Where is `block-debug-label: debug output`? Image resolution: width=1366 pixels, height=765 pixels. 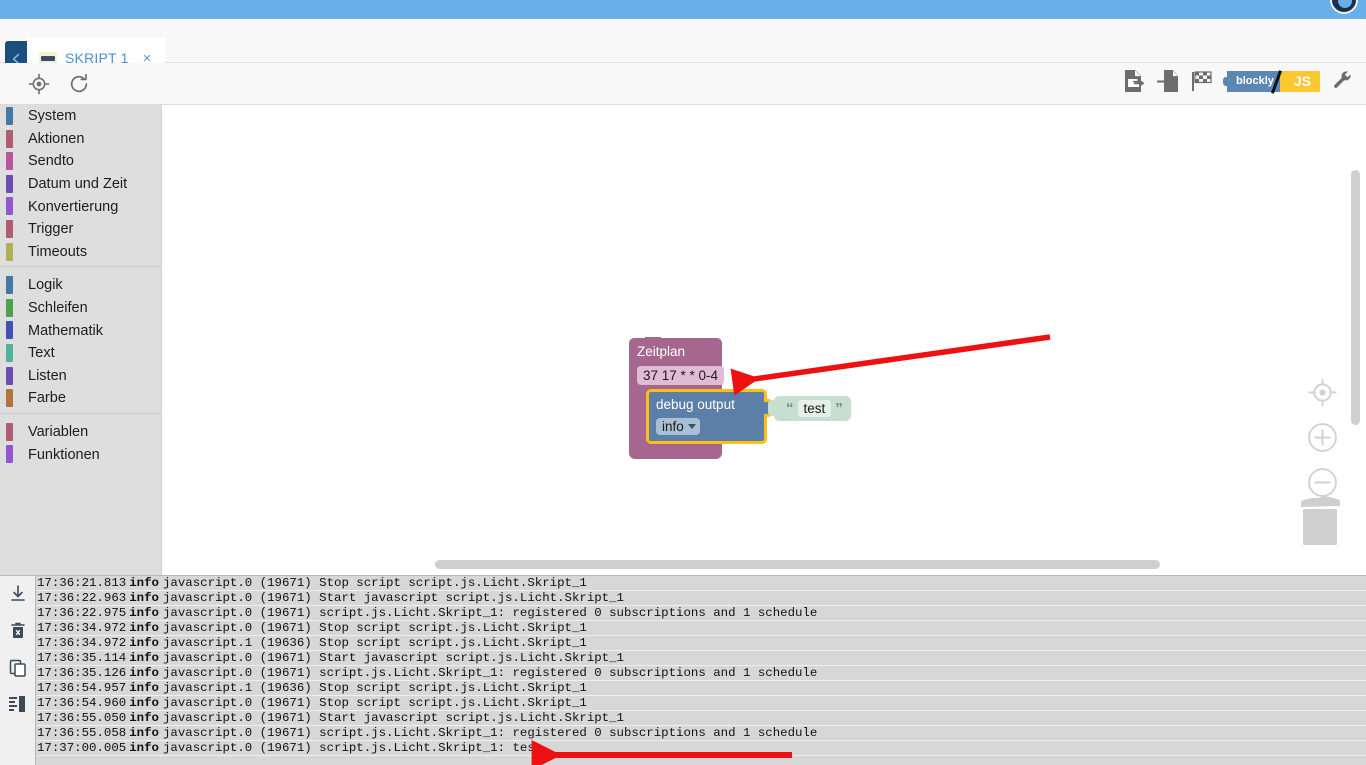
block-debug-label: debug output is located at coordinates (695, 404).